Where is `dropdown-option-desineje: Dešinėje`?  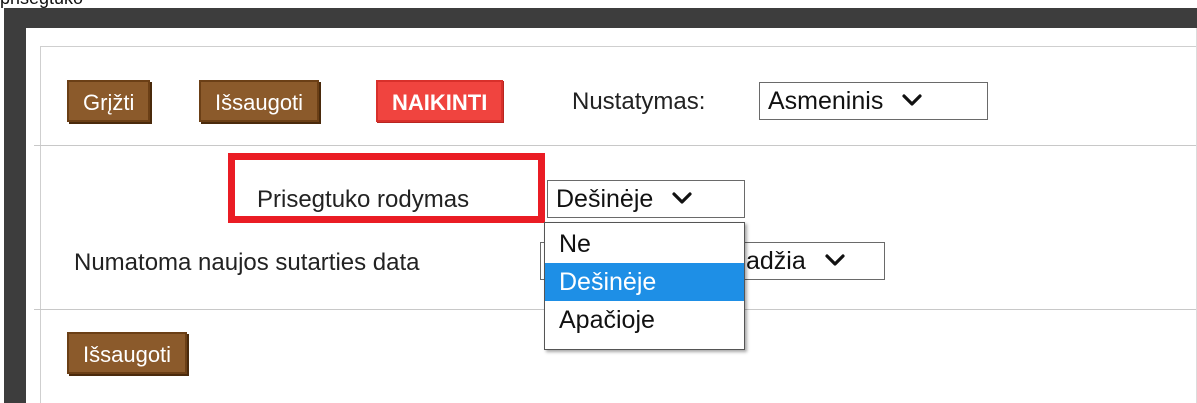 dropdown-option-desineje: Dešinėje is located at coordinates (644, 282).